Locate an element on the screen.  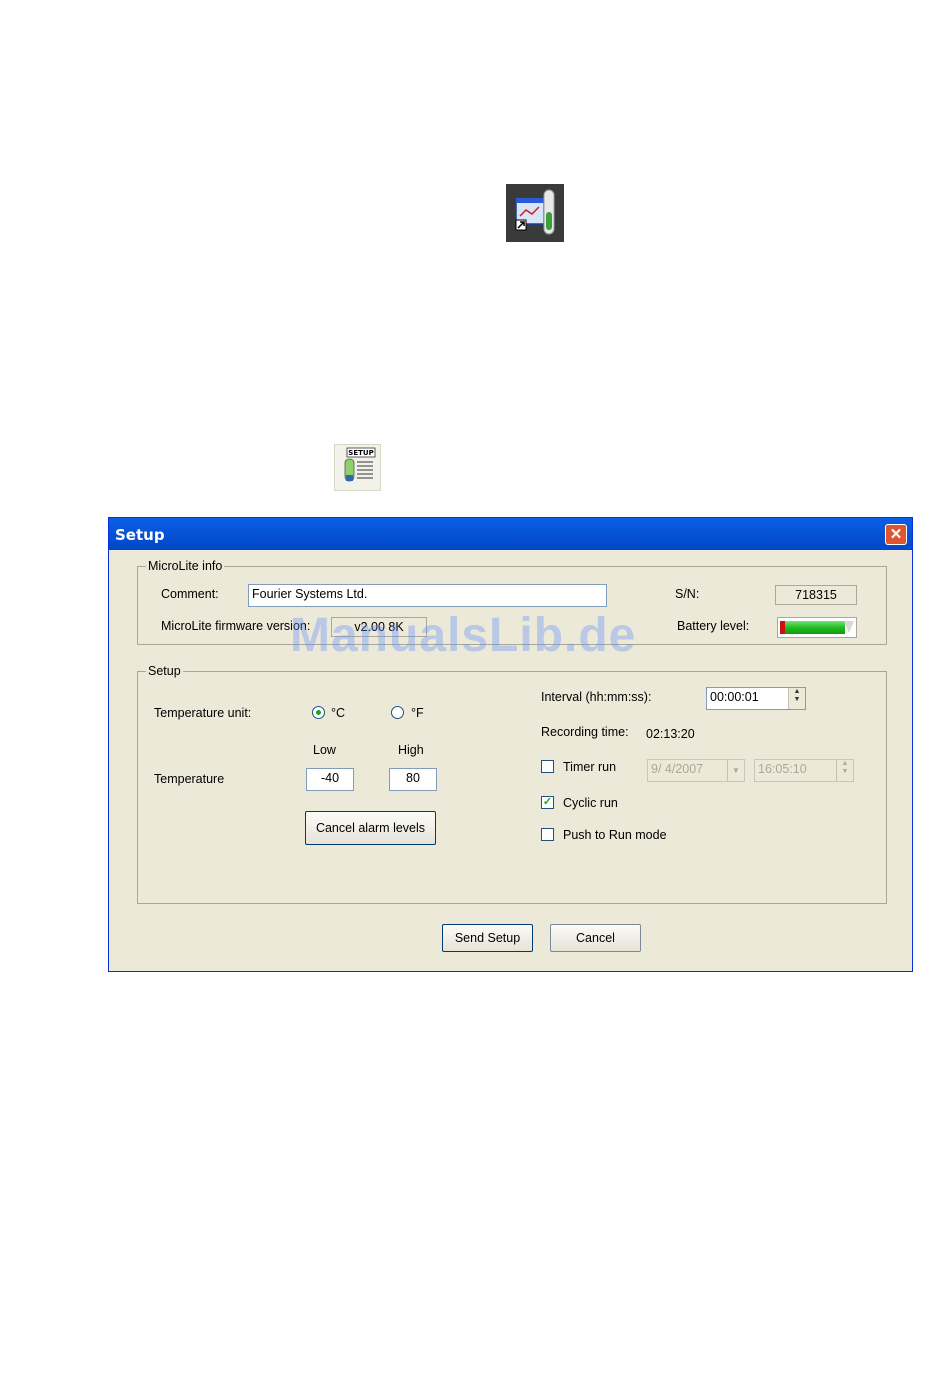
timer-time-value: 16:05:10 is located at coordinates (782, 769).